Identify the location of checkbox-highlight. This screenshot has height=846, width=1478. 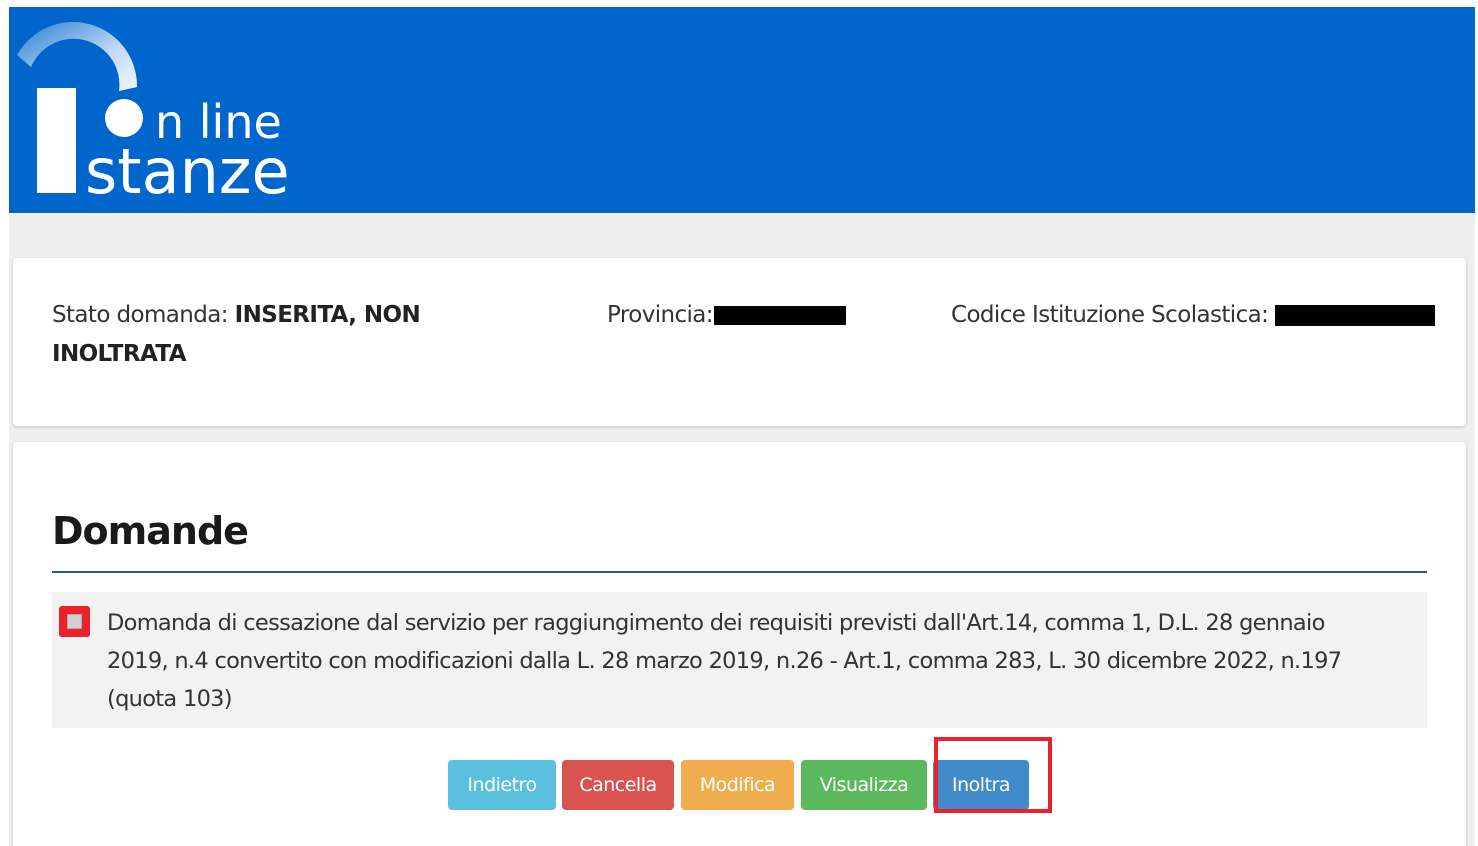
(74, 621).